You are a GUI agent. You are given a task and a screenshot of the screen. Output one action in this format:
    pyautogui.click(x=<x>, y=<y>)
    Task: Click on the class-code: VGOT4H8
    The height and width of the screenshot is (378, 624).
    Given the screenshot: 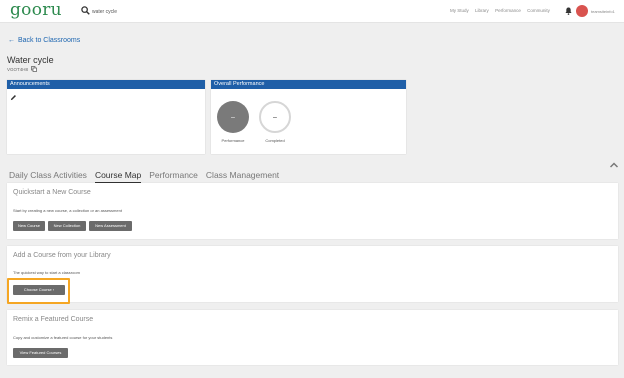 What is the action you would take?
    pyautogui.click(x=18, y=69)
    